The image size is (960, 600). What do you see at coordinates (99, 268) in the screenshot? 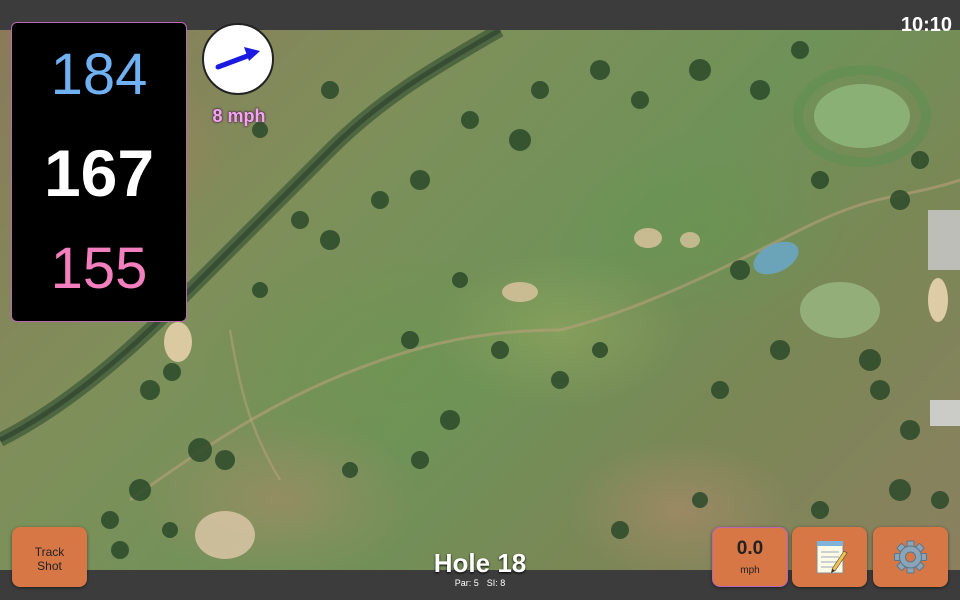
I see `front-yardage: 155` at bounding box center [99, 268].